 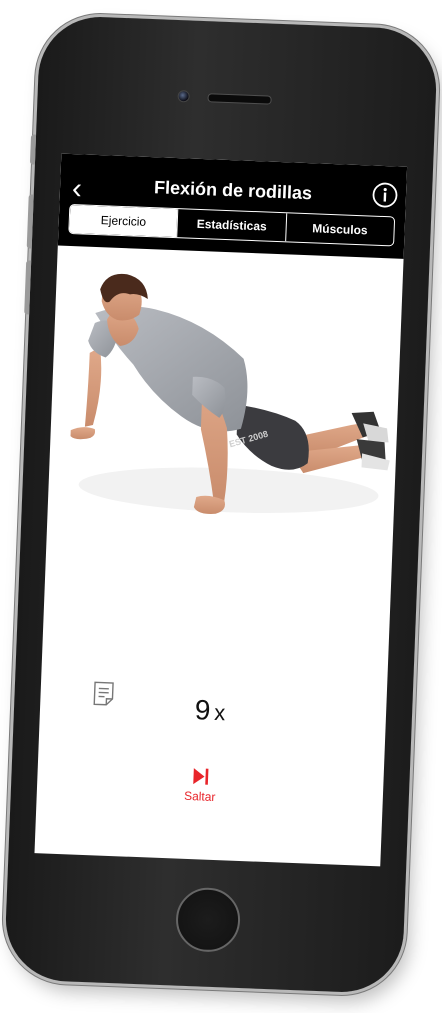 What do you see at coordinates (385, 195) in the screenshot?
I see `info-icon` at bounding box center [385, 195].